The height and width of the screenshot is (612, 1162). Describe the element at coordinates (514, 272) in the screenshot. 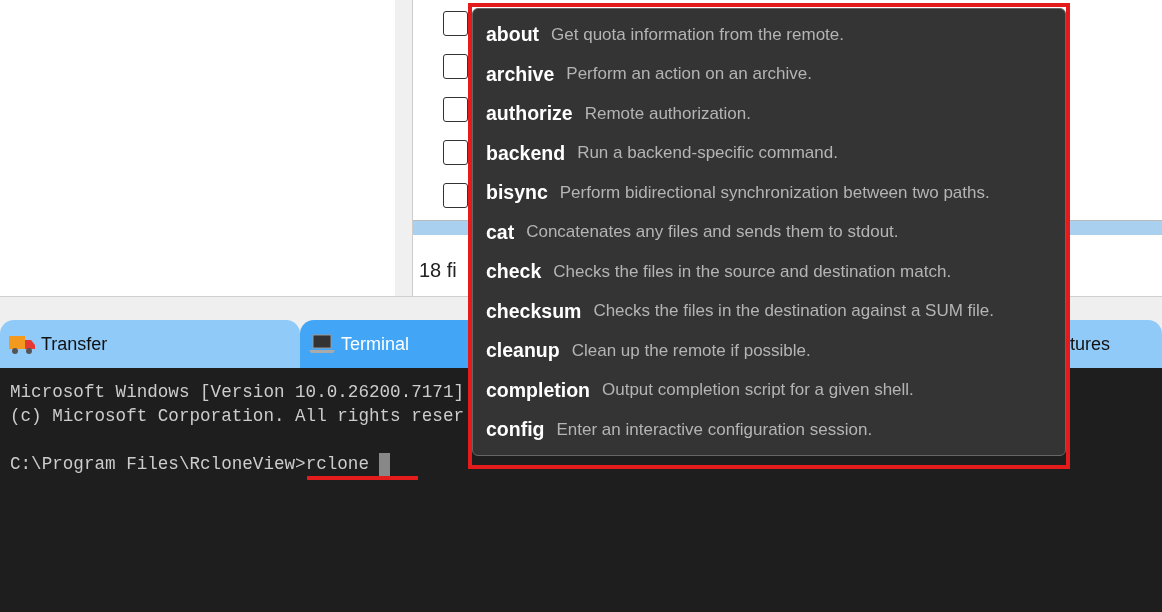

I see `command-name: check` at that location.